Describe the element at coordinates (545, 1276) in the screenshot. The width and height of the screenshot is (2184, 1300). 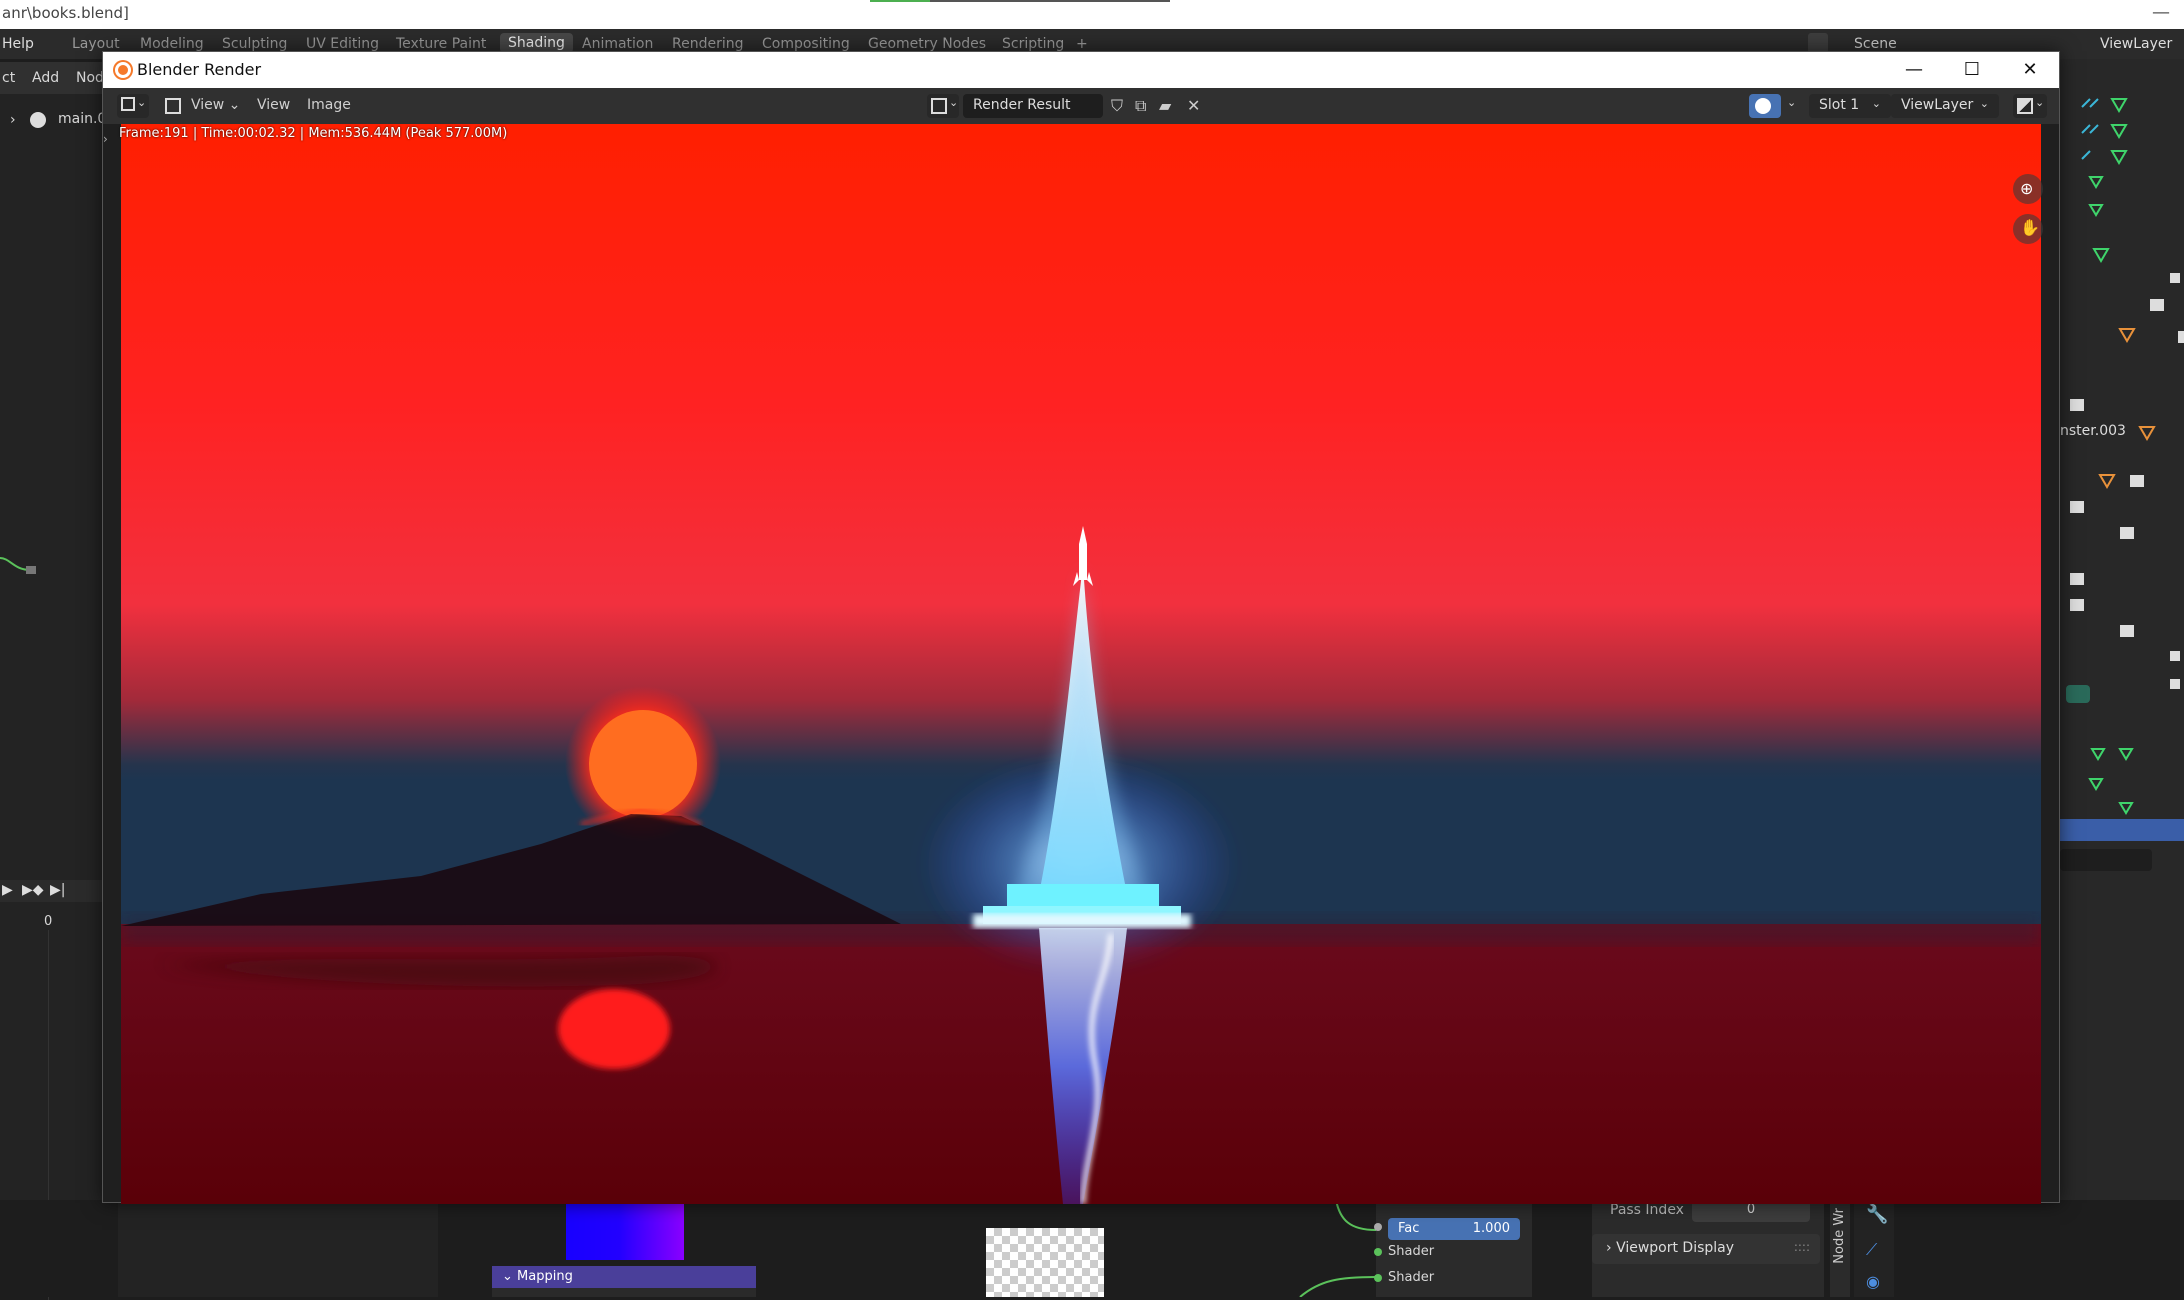
I see `mapping-label: Mapping` at that location.